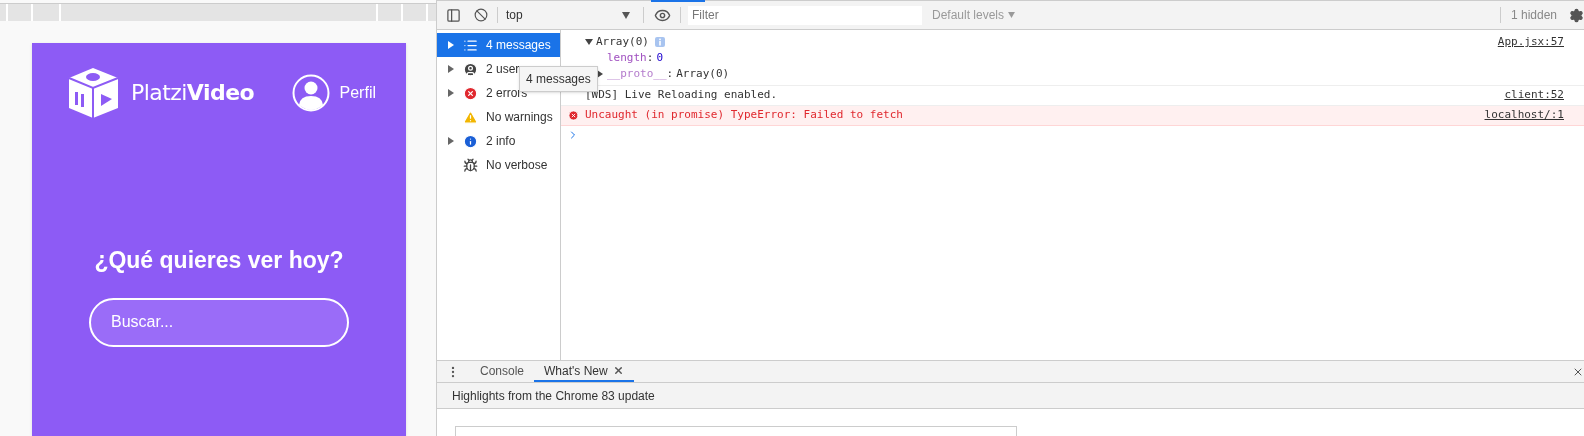  I want to click on warning-icon, so click(470, 117).